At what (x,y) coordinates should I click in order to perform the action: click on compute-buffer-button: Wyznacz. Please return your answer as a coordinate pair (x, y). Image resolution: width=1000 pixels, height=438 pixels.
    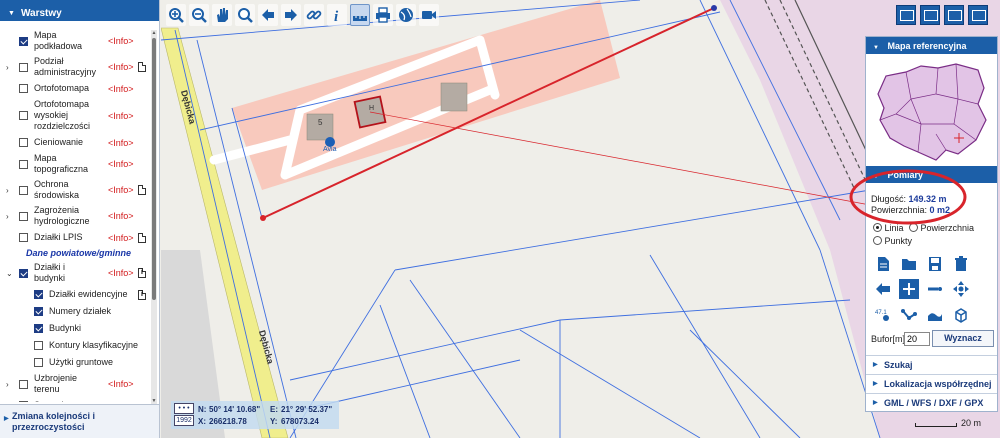
    Looking at the image, I should click on (963, 338).